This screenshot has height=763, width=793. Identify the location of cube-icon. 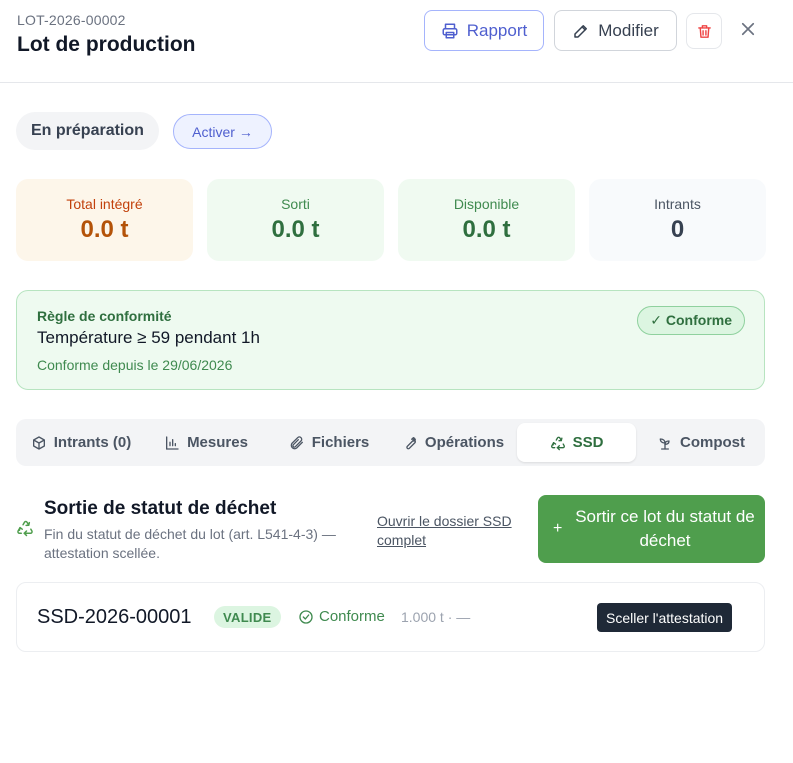
(38, 442).